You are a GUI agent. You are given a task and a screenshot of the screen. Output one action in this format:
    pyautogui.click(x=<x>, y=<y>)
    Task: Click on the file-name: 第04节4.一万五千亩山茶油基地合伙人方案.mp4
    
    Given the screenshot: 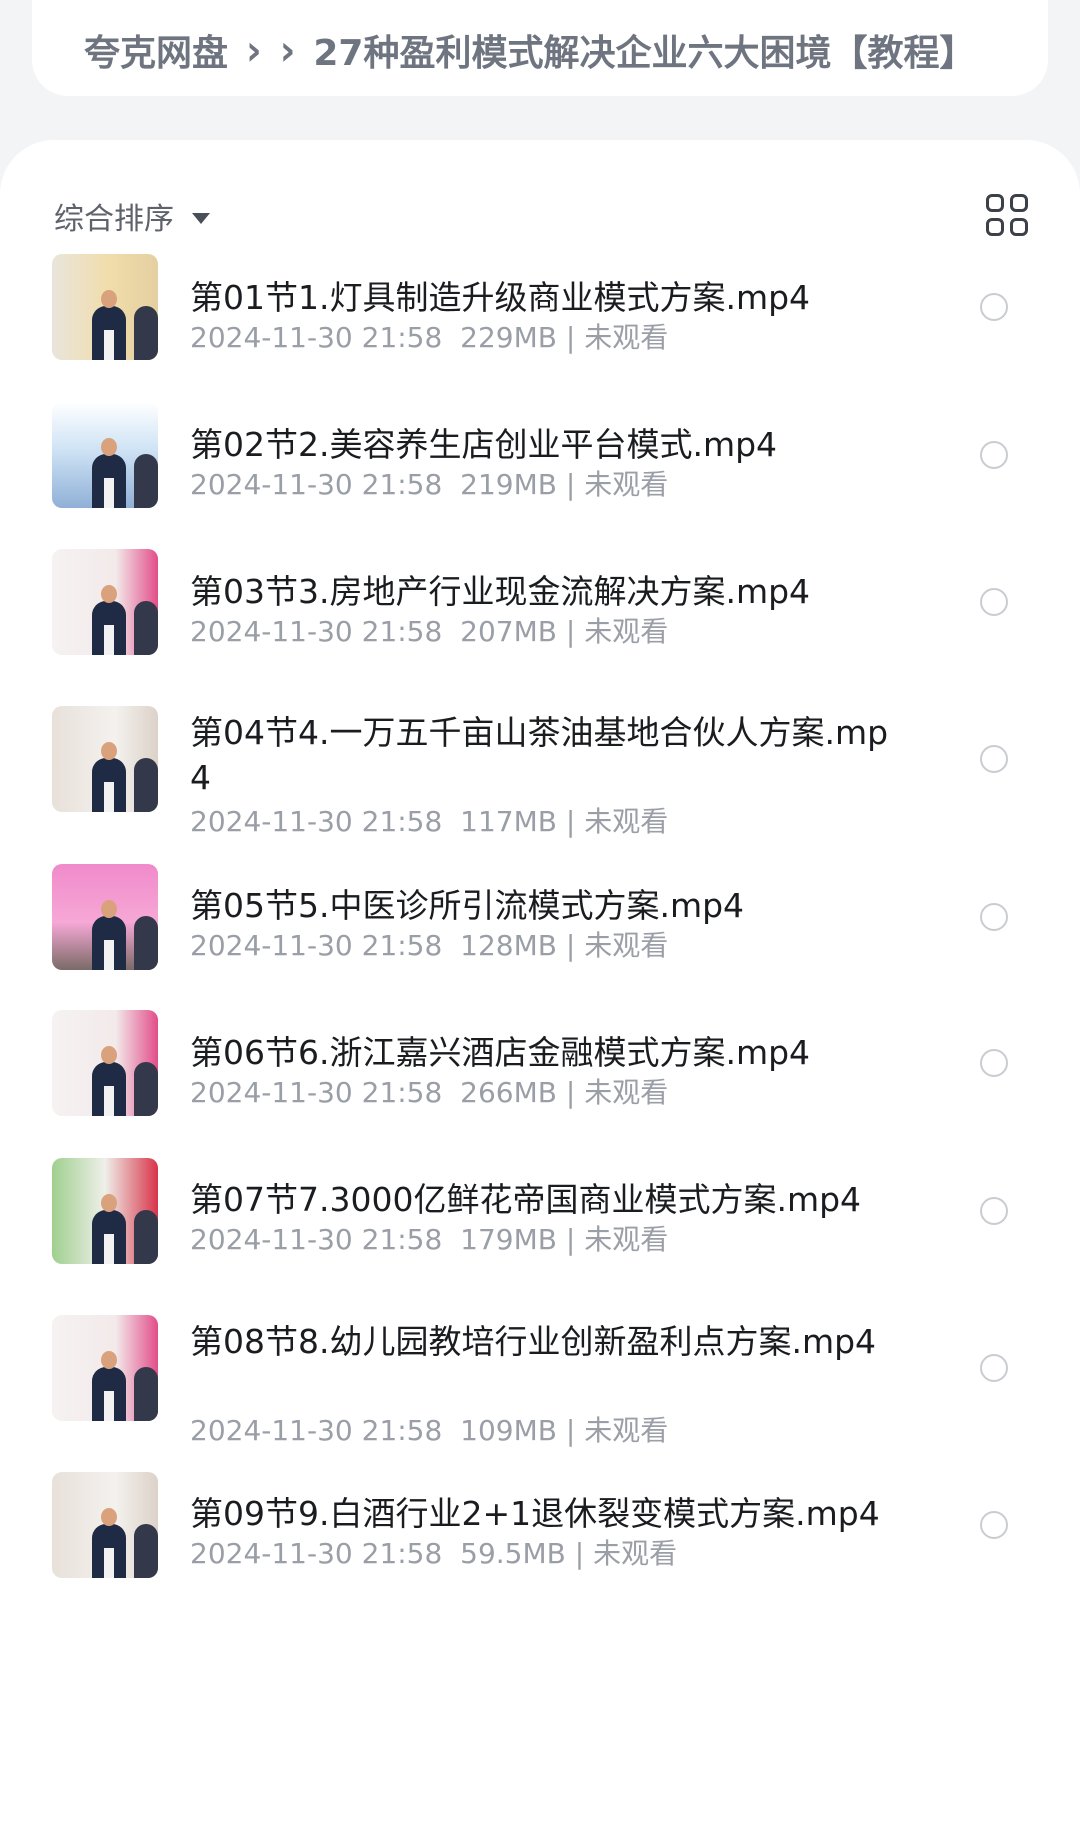 What is the action you would take?
    pyautogui.click(x=540, y=755)
    